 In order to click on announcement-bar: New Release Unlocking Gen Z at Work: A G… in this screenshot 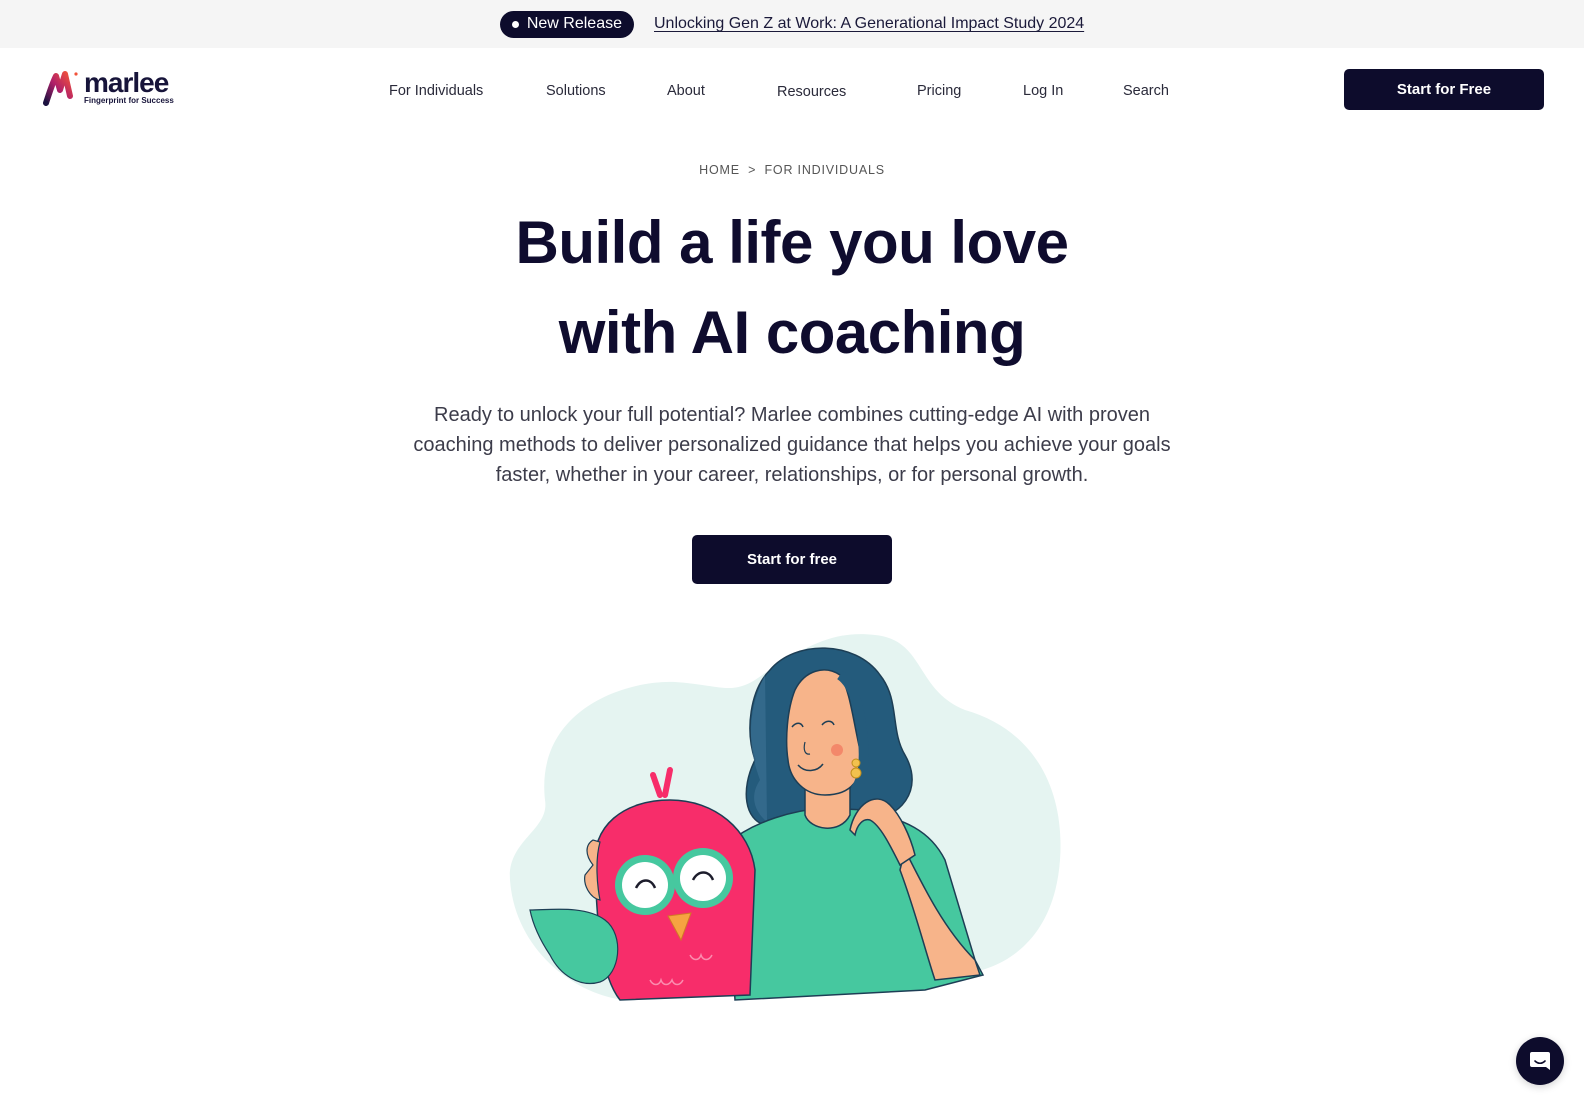, I will do `click(792, 24)`.